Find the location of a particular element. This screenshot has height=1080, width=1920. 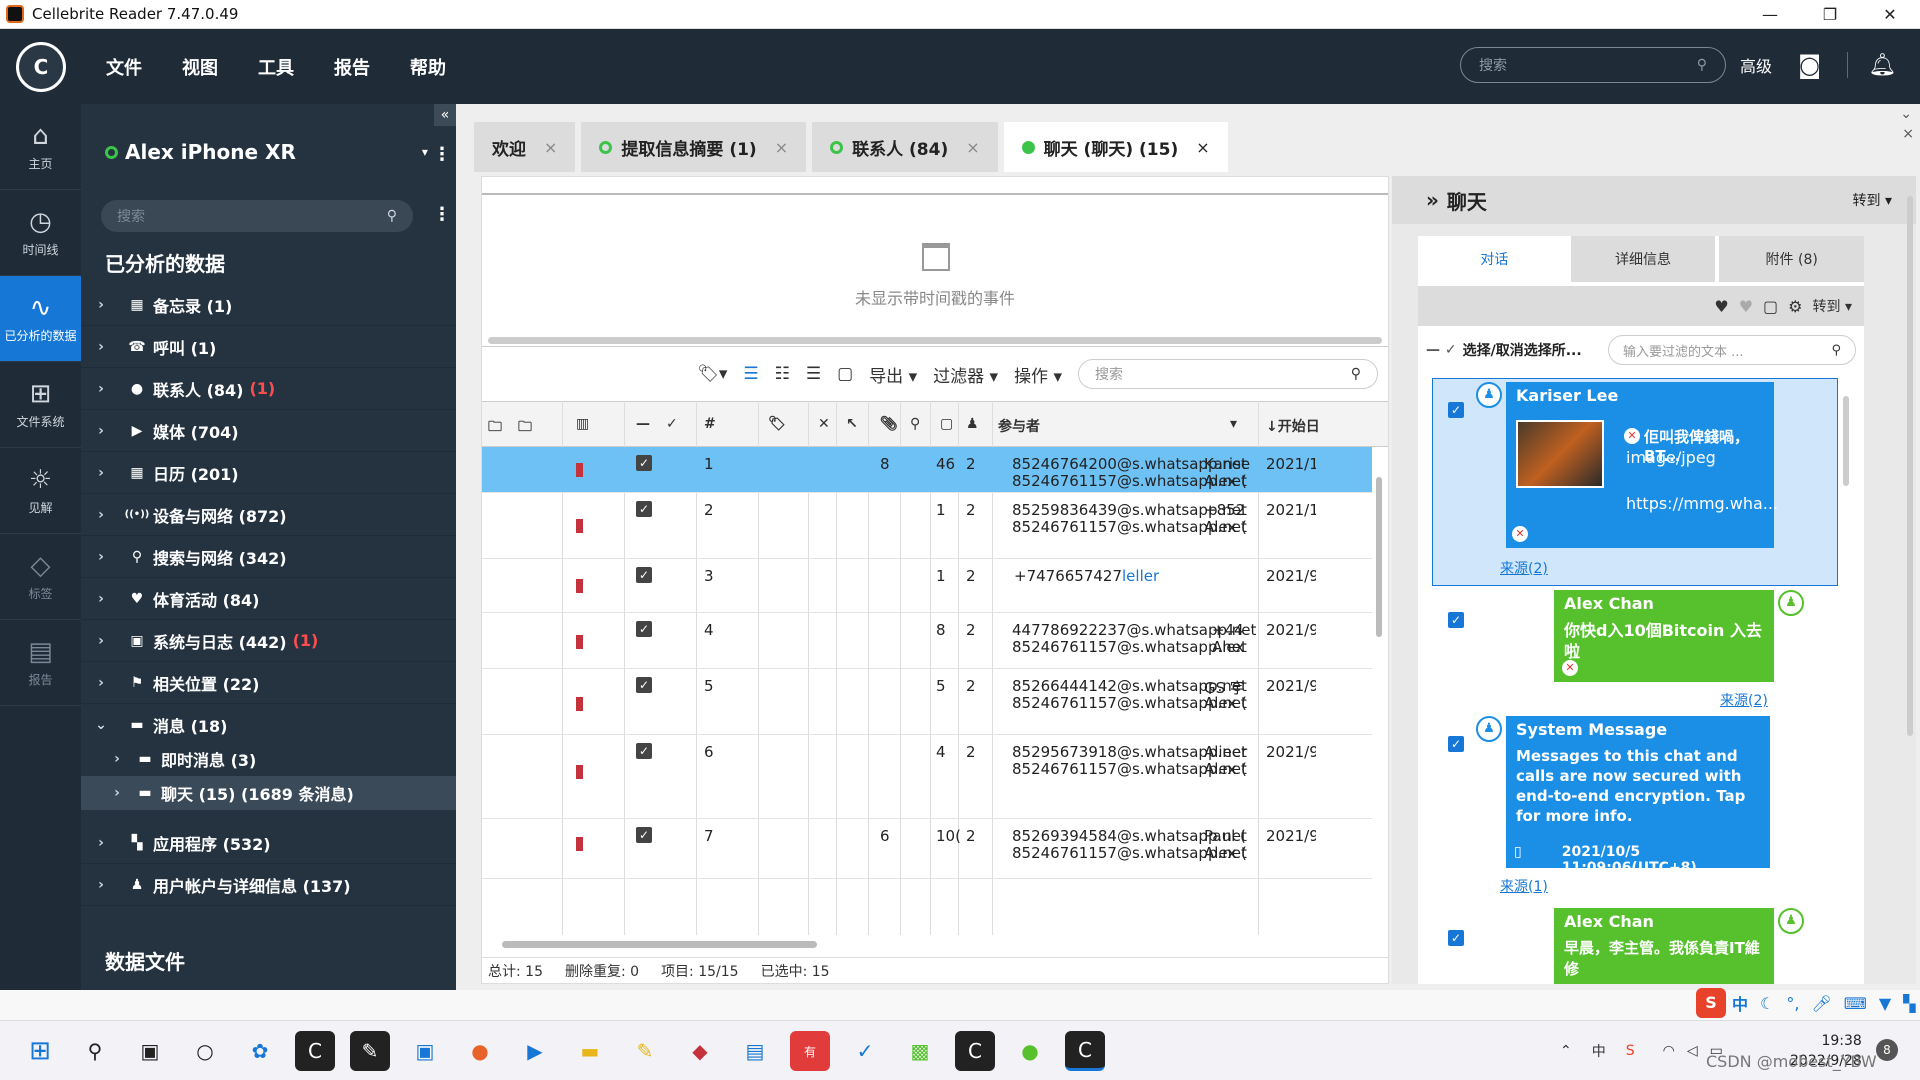

device-menu-icon: ⋮ is located at coordinates (442, 154).